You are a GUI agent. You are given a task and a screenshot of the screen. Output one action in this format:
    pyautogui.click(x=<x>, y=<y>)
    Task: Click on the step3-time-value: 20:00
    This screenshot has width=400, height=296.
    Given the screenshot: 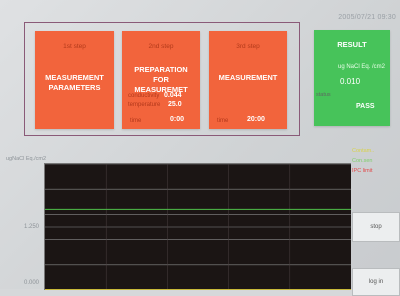 What is the action you would take?
    pyautogui.click(x=256, y=119)
    